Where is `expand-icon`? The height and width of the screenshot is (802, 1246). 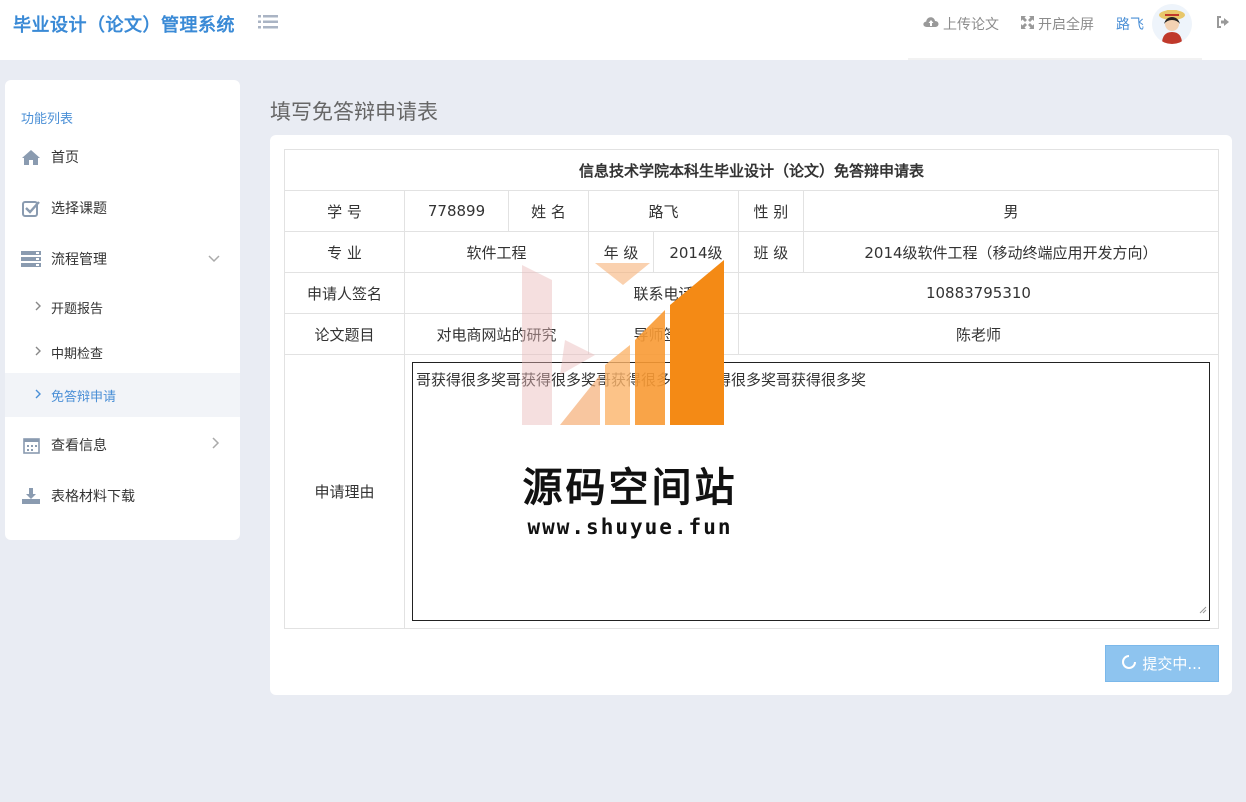
expand-icon is located at coordinates (1029, 24).